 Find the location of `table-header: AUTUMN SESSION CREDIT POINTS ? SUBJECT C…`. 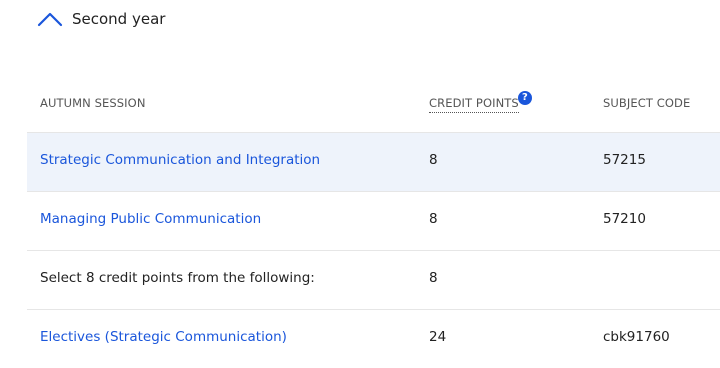

table-header: AUTUMN SESSION CREDIT POINTS ? SUBJECT C… is located at coordinates (373, 104).